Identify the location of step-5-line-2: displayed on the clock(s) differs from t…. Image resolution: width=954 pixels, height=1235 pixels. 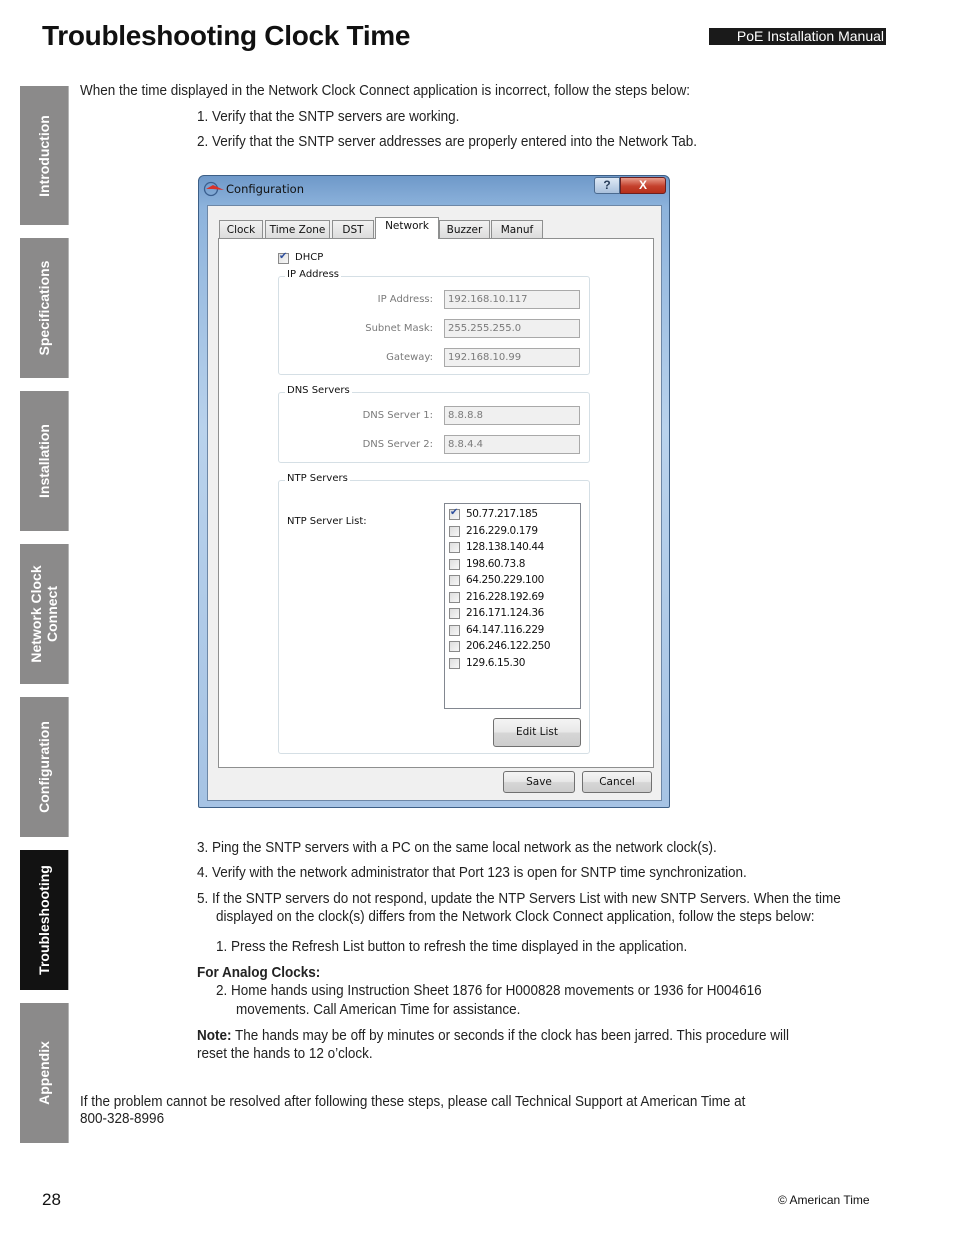
(515, 916).